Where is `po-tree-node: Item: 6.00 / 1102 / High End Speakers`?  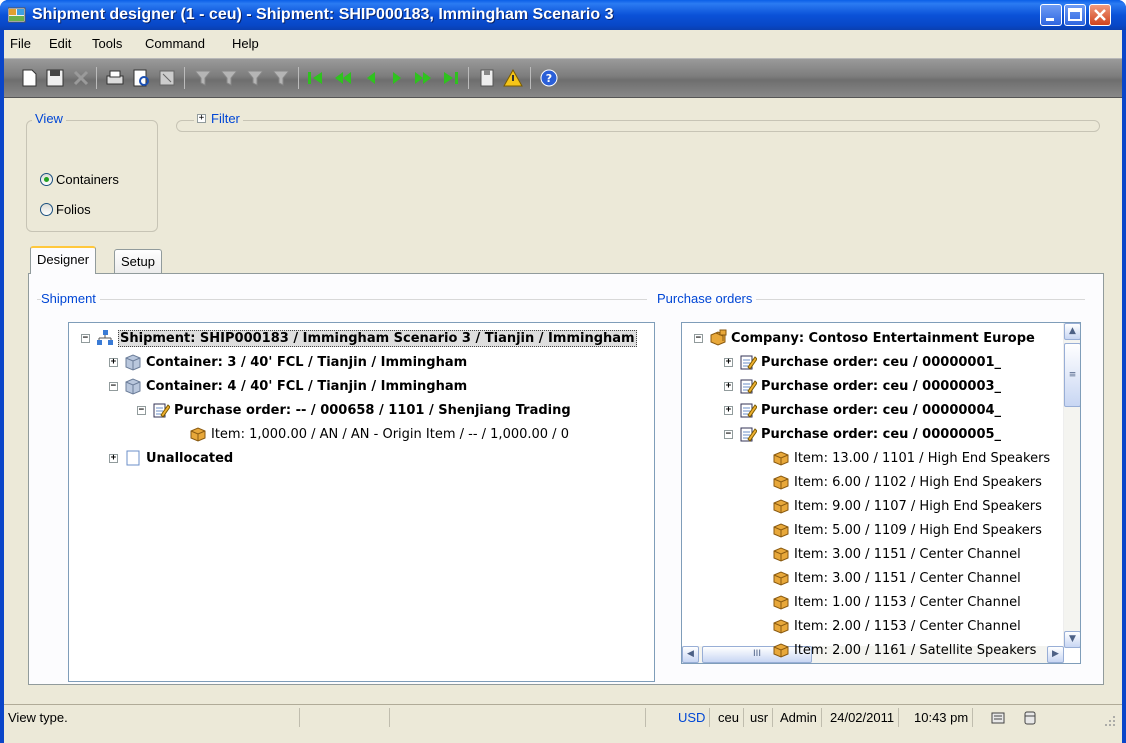
po-tree-node: Item: 6.00 / 1102 / High End Speakers is located at coordinates (907, 482).